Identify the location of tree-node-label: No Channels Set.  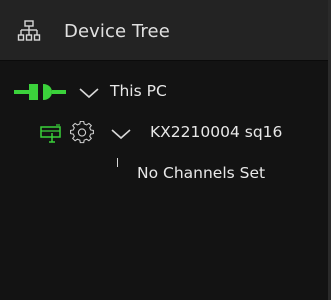
(201, 173).